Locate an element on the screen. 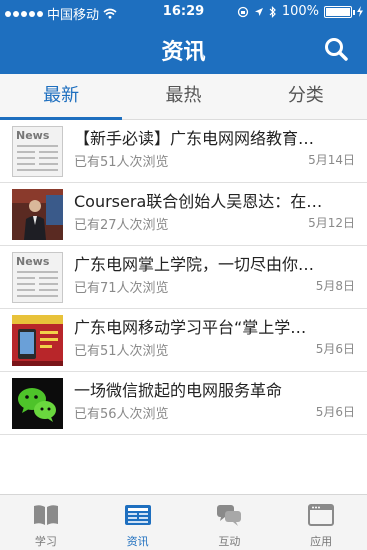 This screenshot has width=367, height=550. news-date: 5月12日 is located at coordinates (331, 223).